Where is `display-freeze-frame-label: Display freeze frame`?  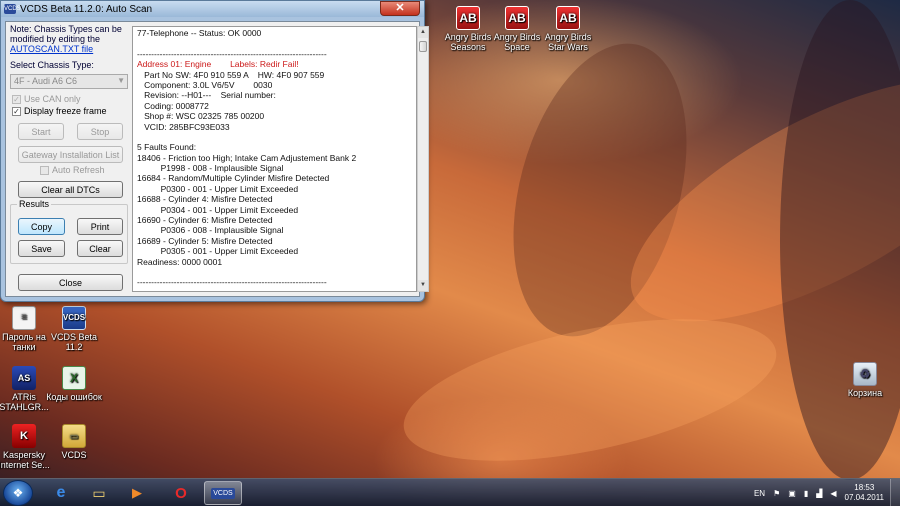 display-freeze-frame-label: Display freeze frame is located at coordinates (65, 111).